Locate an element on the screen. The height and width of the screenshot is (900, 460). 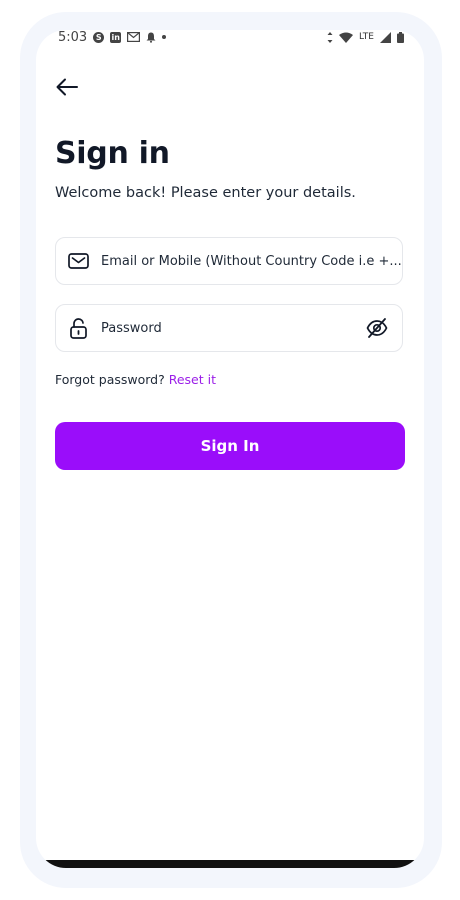
bell-icon is located at coordinates (151, 37).